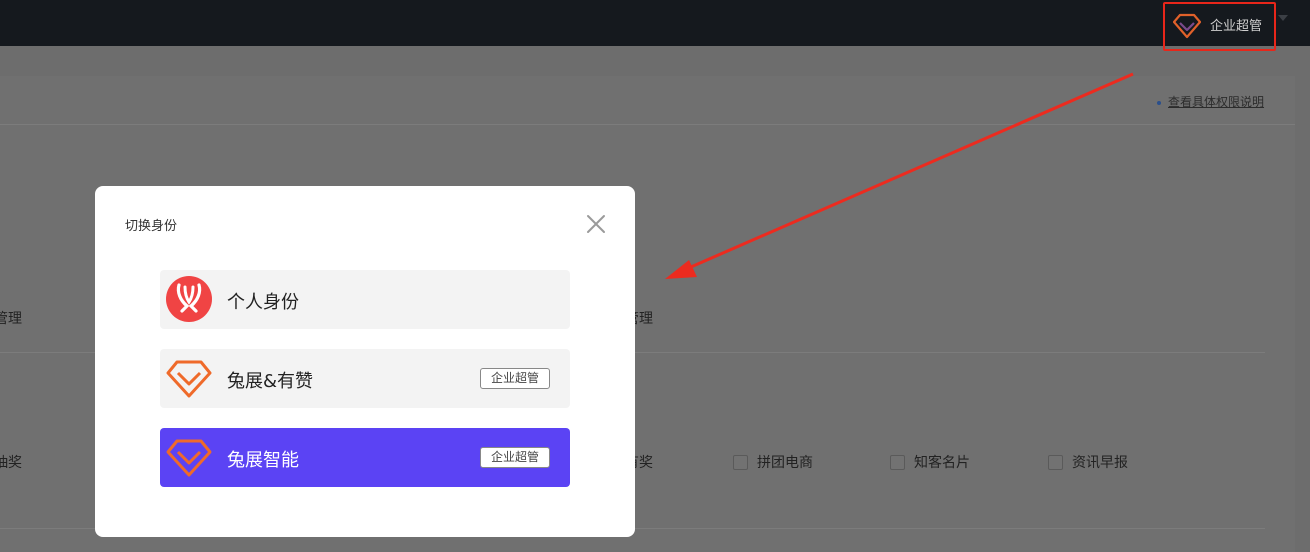  What do you see at coordinates (1210, 101) in the screenshot?
I see `permission-doc-link: 查看具体权限说明` at bounding box center [1210, 101].